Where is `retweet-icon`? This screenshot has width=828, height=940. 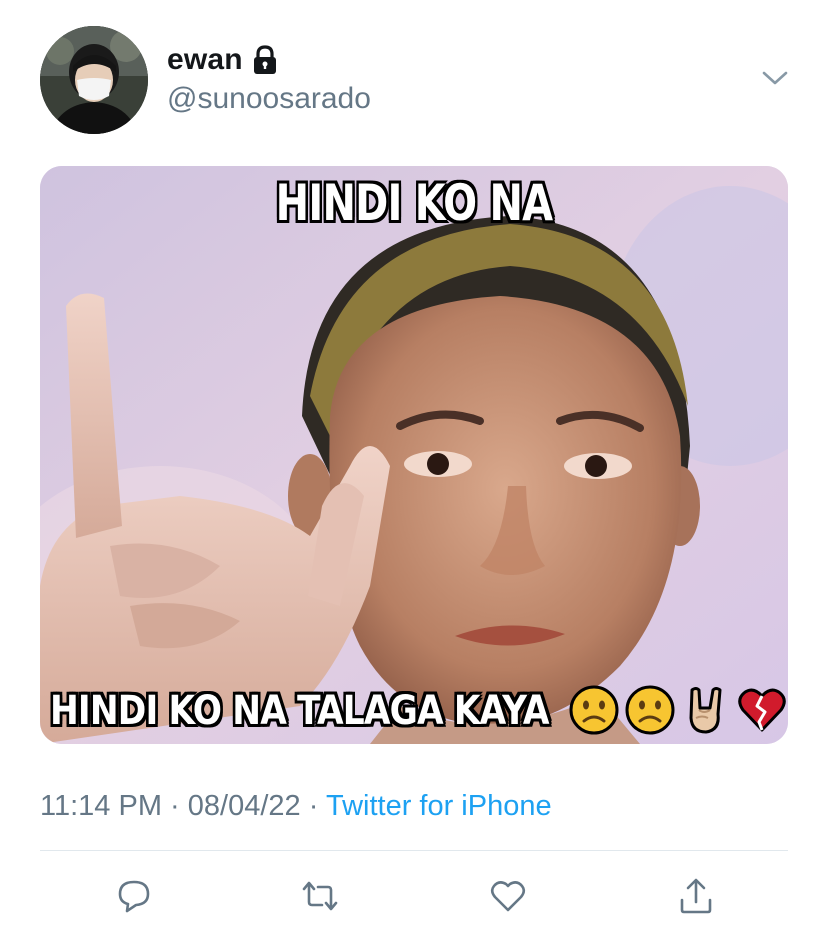
retweet-icon is located at coordinates (320, 896).